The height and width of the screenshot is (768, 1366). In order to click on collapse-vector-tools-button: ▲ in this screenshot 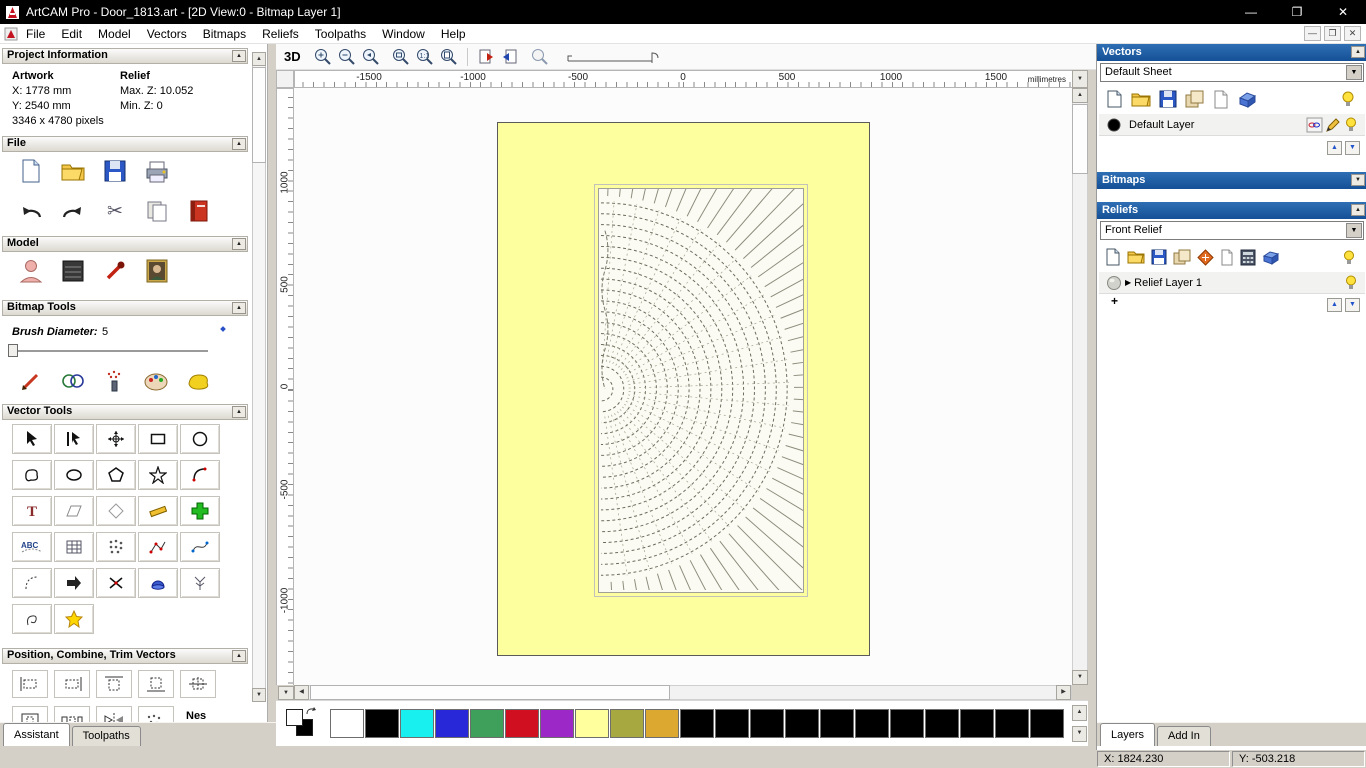, I will do `click(239, 412)`.